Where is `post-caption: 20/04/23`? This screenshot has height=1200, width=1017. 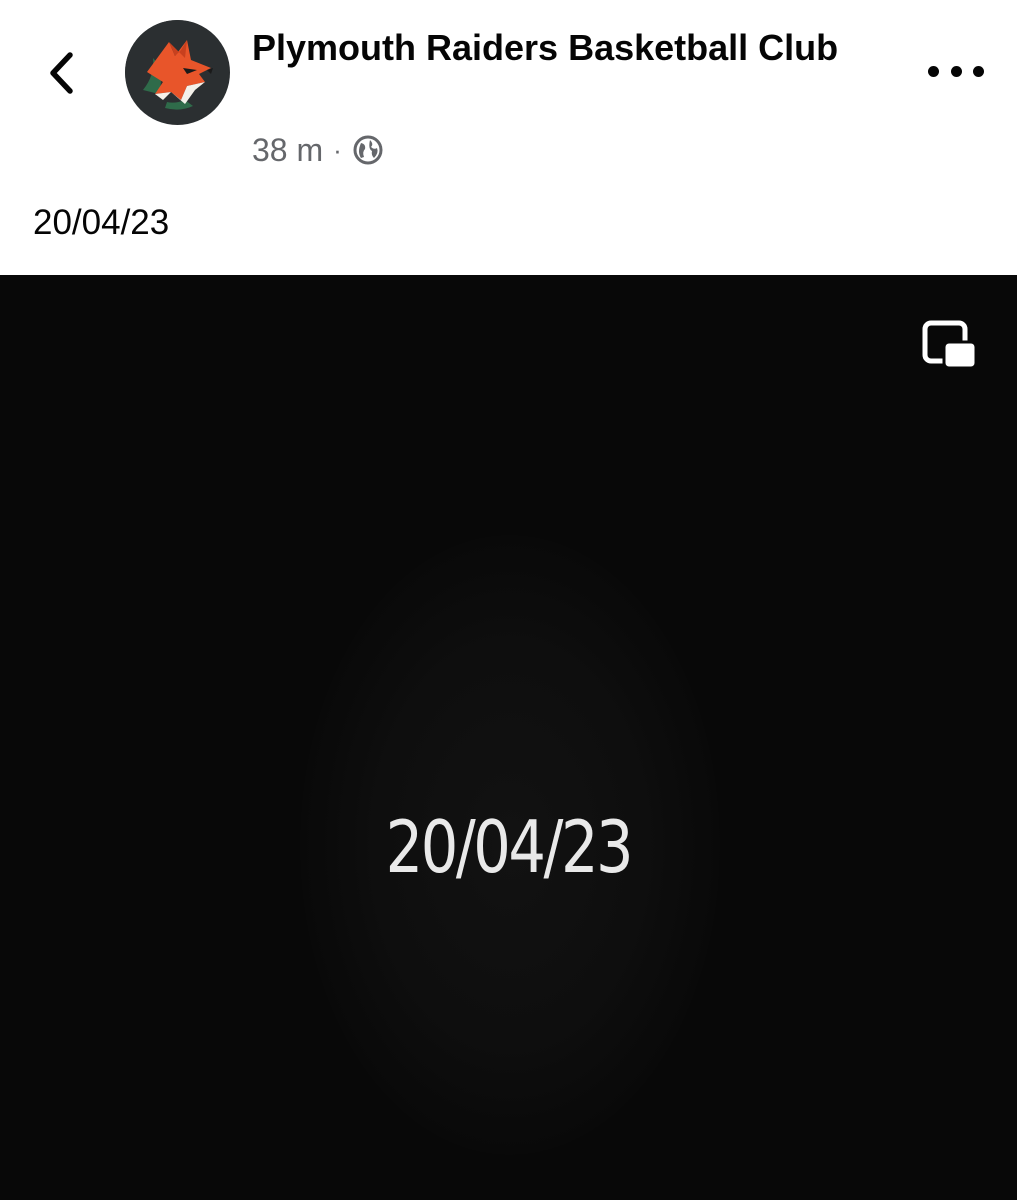 post-caption: 20/04/23 is located at coordinates (101, 222).